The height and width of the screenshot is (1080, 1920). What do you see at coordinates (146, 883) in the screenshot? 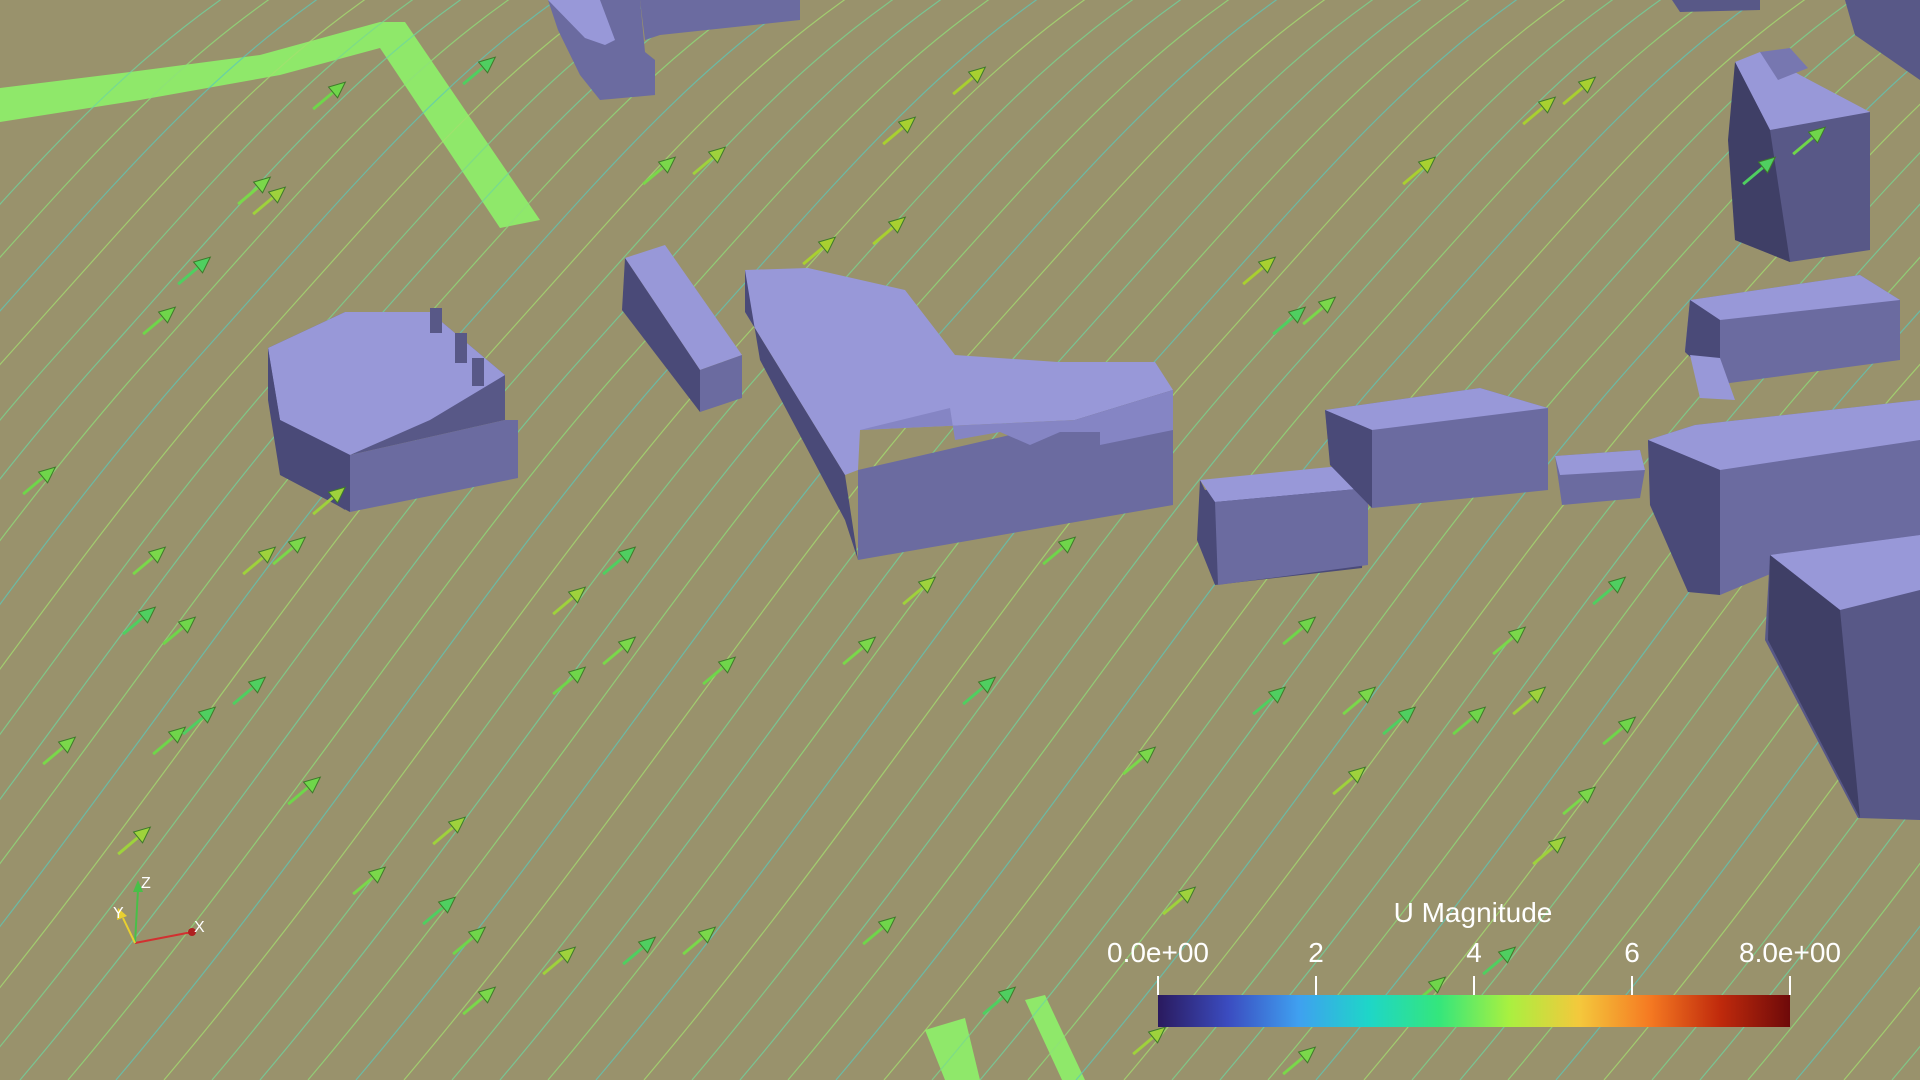
I see `axis-z-label: Z` at bounding box center [146, 883].